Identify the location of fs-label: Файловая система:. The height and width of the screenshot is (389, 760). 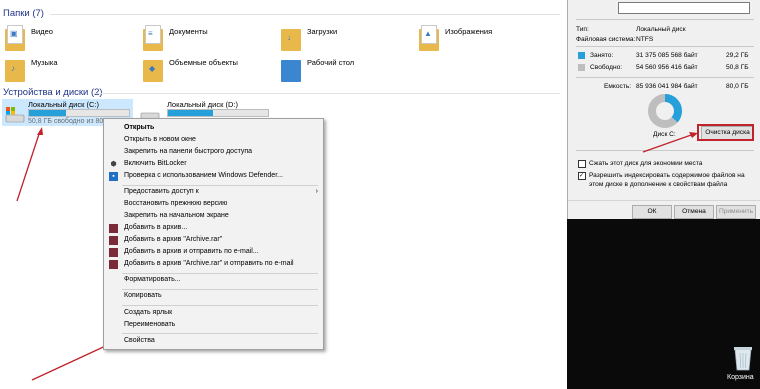
(606, 39).